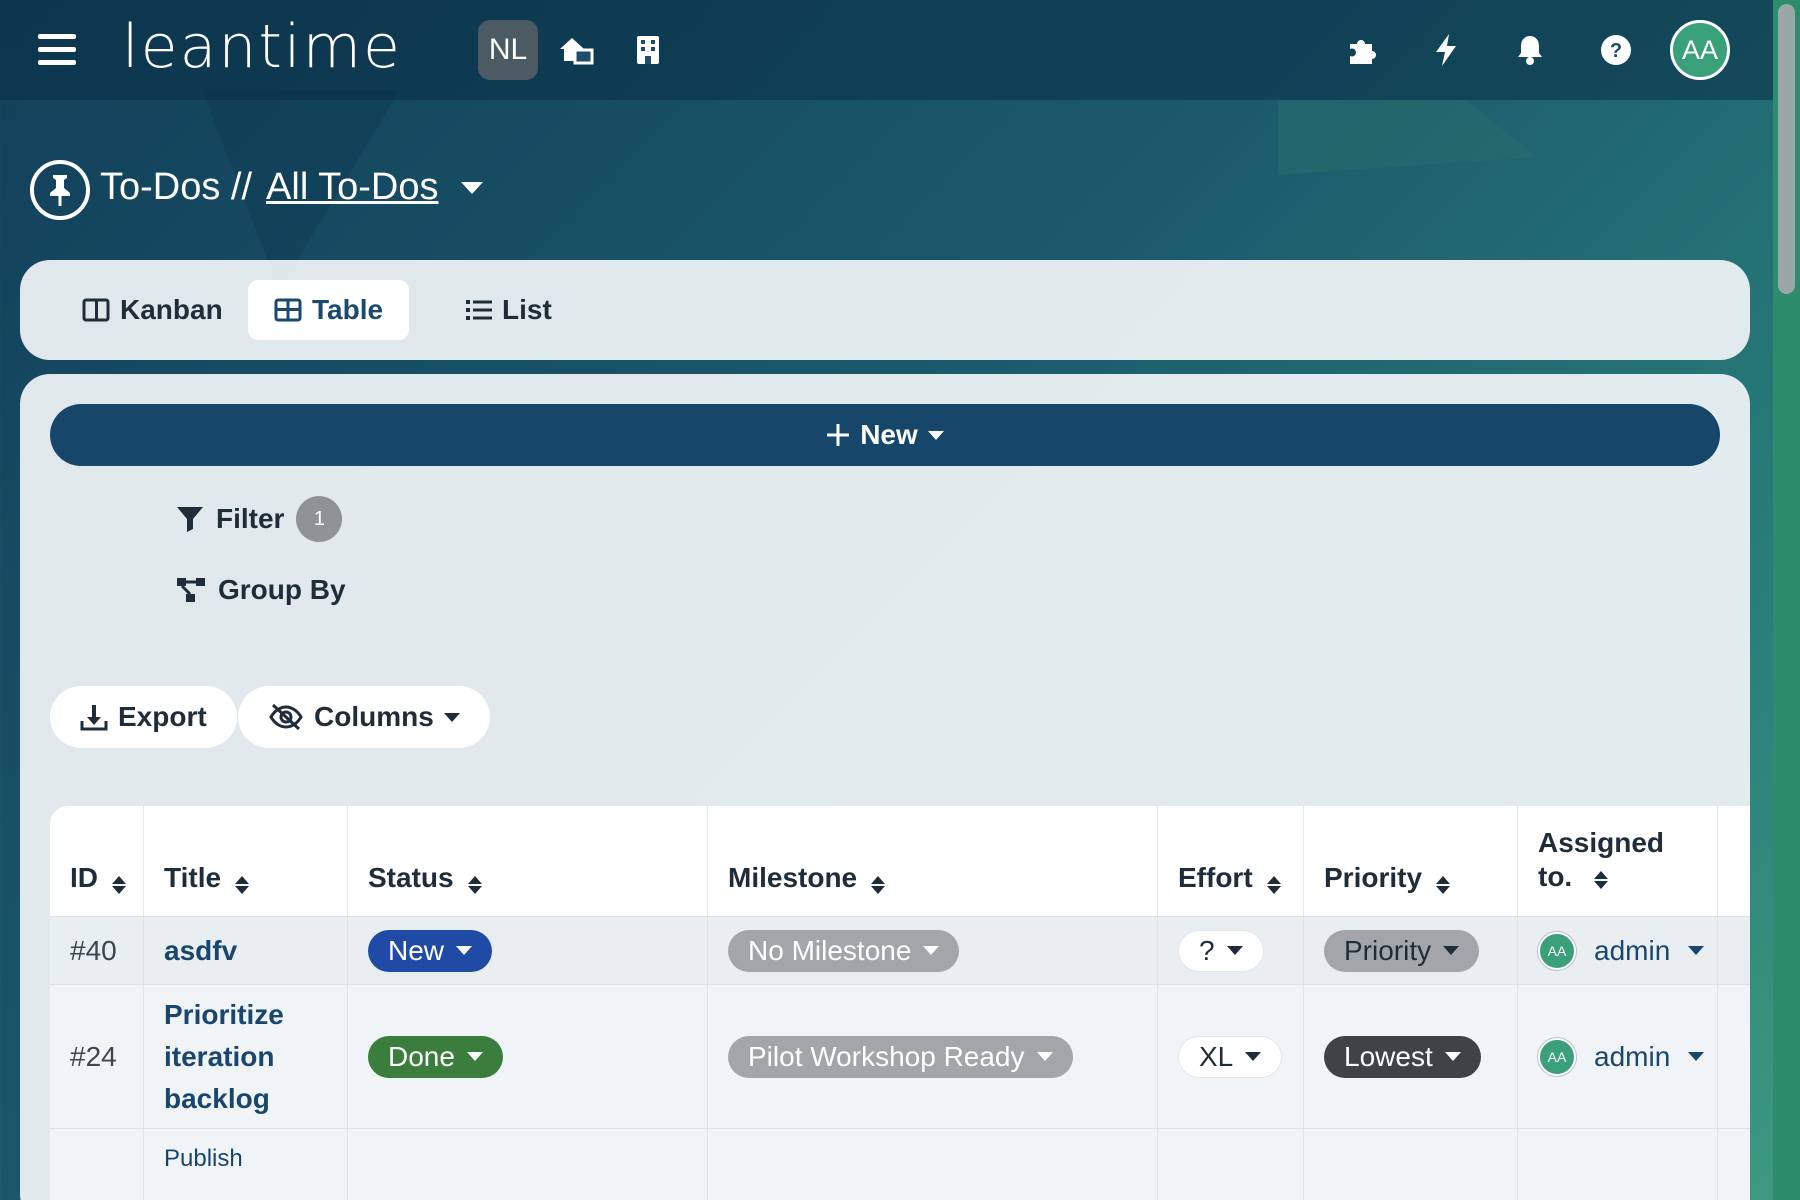 The image size is (1800, 1200). I want to click on plus-icon, so click(838, 435).